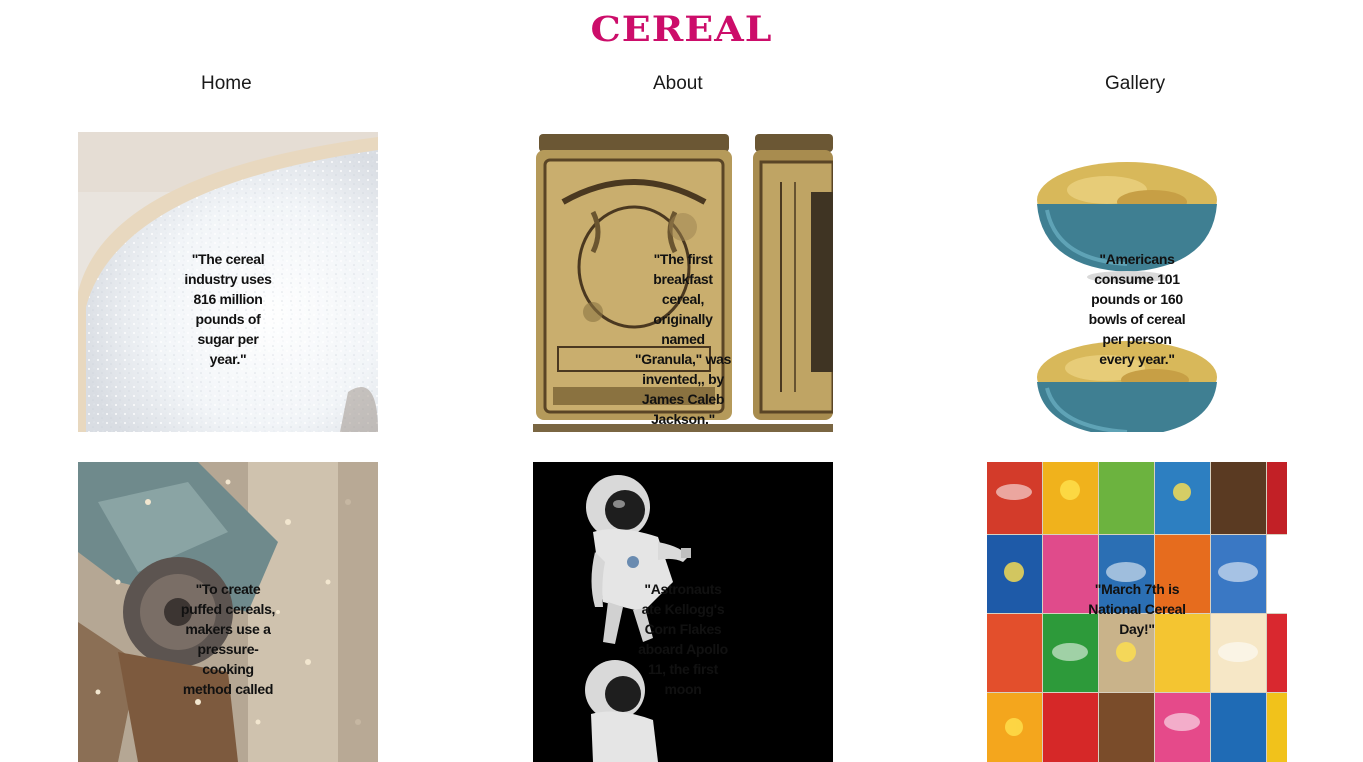 This screenshot has width=1363, height=762. Describe the element at coordinates (678, 84) in the screenshot. I see `nav-link-about: About` at that location.